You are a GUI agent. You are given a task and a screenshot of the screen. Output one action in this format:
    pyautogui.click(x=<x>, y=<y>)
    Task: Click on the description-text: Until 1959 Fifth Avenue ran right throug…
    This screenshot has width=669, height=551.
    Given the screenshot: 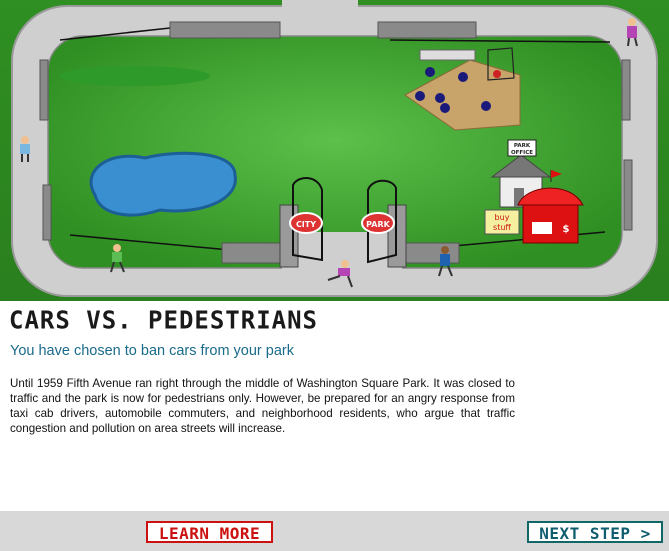 What is the action you would take?
    pyautogui.click(x=262, y=406)
    